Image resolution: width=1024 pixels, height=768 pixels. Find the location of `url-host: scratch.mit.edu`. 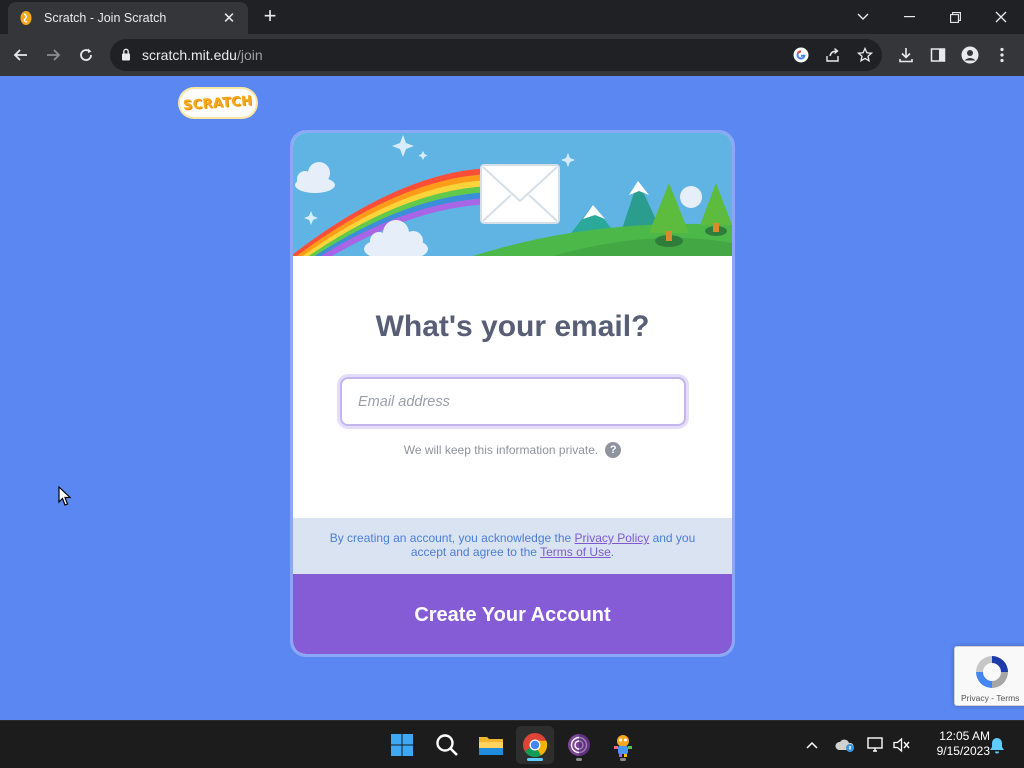

url-host: scratch.mit.edu is located at coordinates (189, 55).